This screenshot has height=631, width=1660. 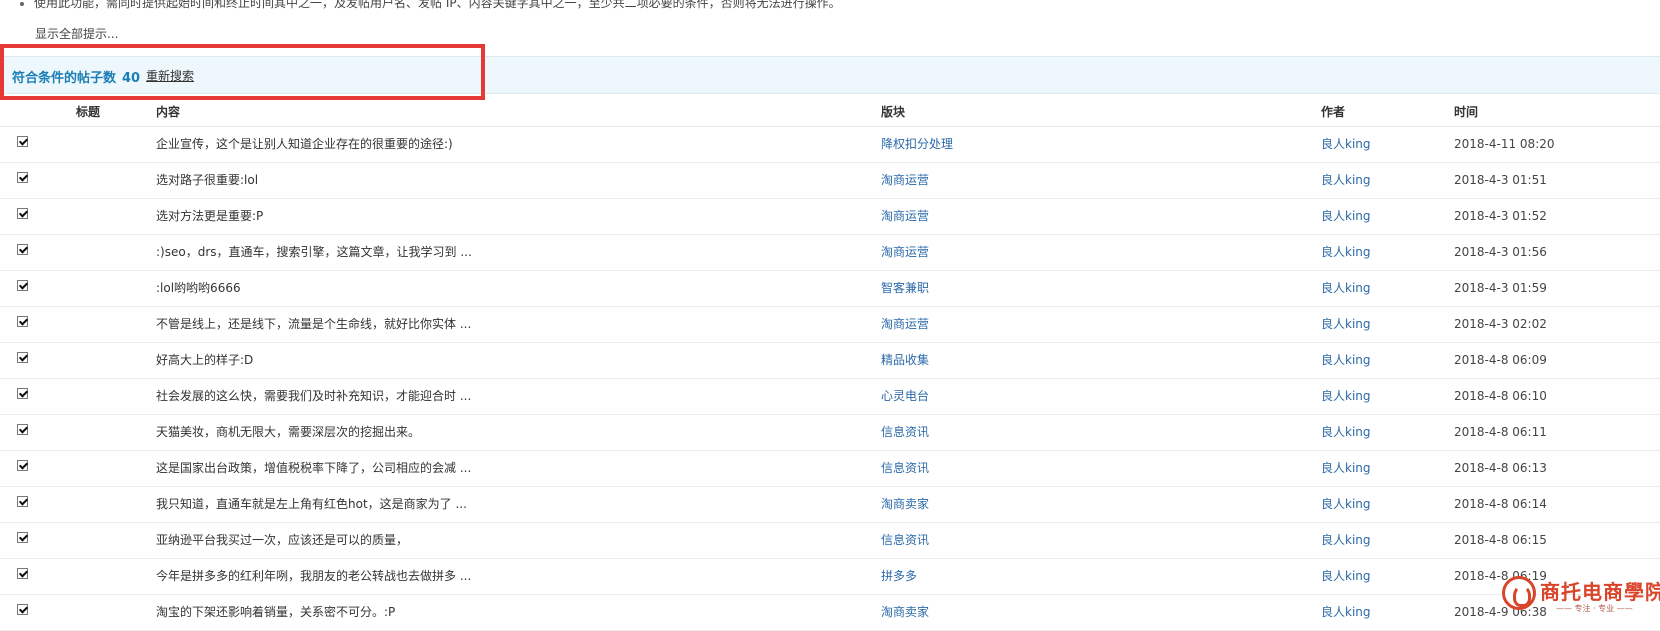 I want to click on table-row: 好高大上的样子:D 精品收集 良人king 2018-4-8 06:09, so click(x=830, y=361).